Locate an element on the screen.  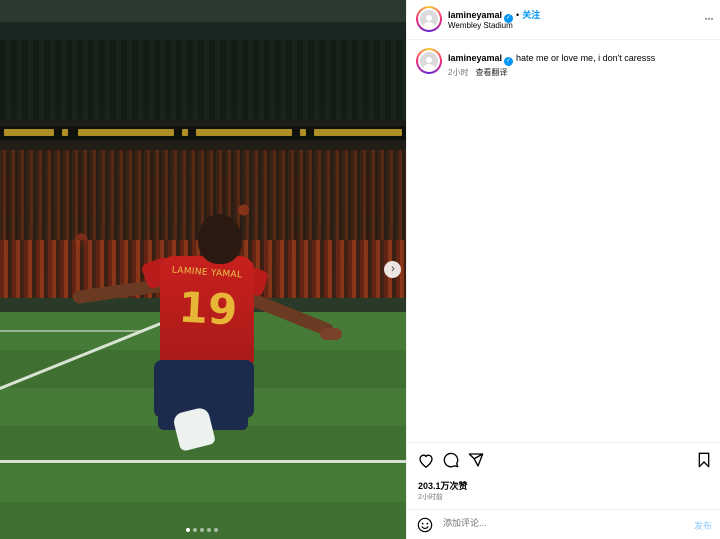
share-icon is located at coordinates (476, 460).